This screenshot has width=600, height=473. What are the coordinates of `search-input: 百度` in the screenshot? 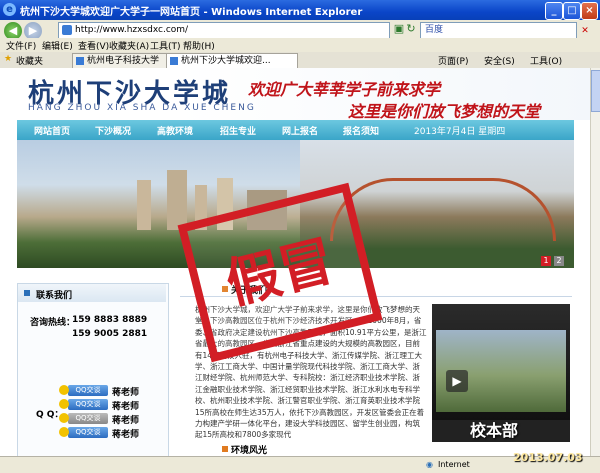 It's located at (498, 30).